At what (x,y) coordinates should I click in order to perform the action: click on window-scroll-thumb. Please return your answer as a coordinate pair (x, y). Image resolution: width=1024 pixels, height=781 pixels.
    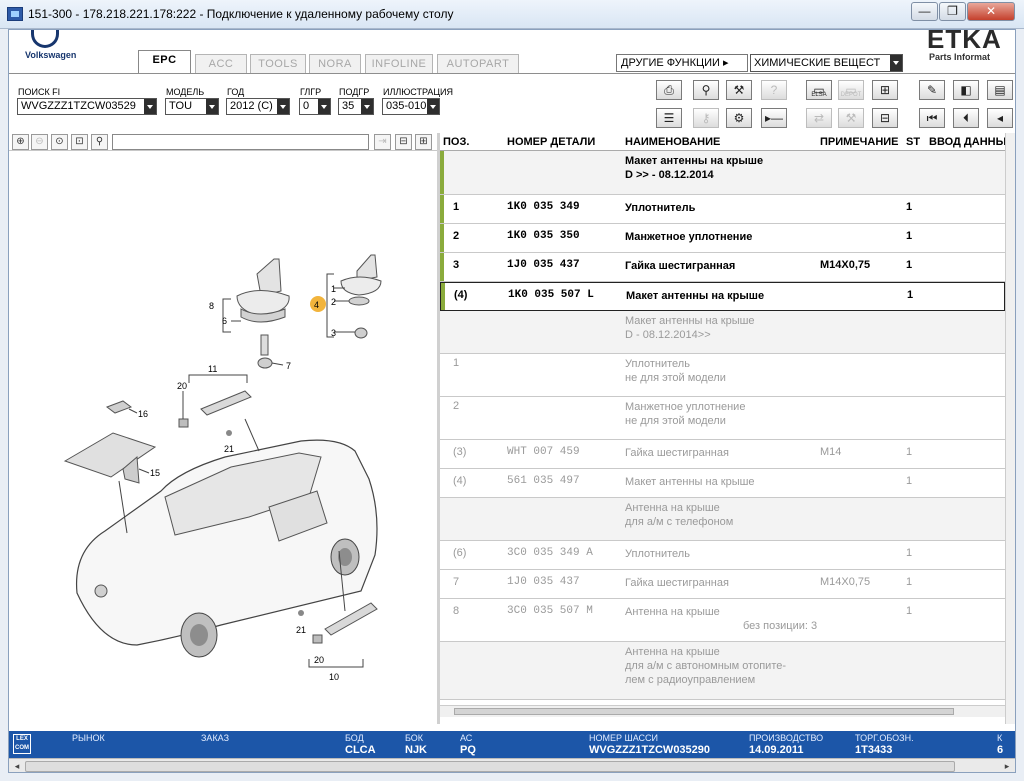
    Looking at the image, I should click on (490, 766).